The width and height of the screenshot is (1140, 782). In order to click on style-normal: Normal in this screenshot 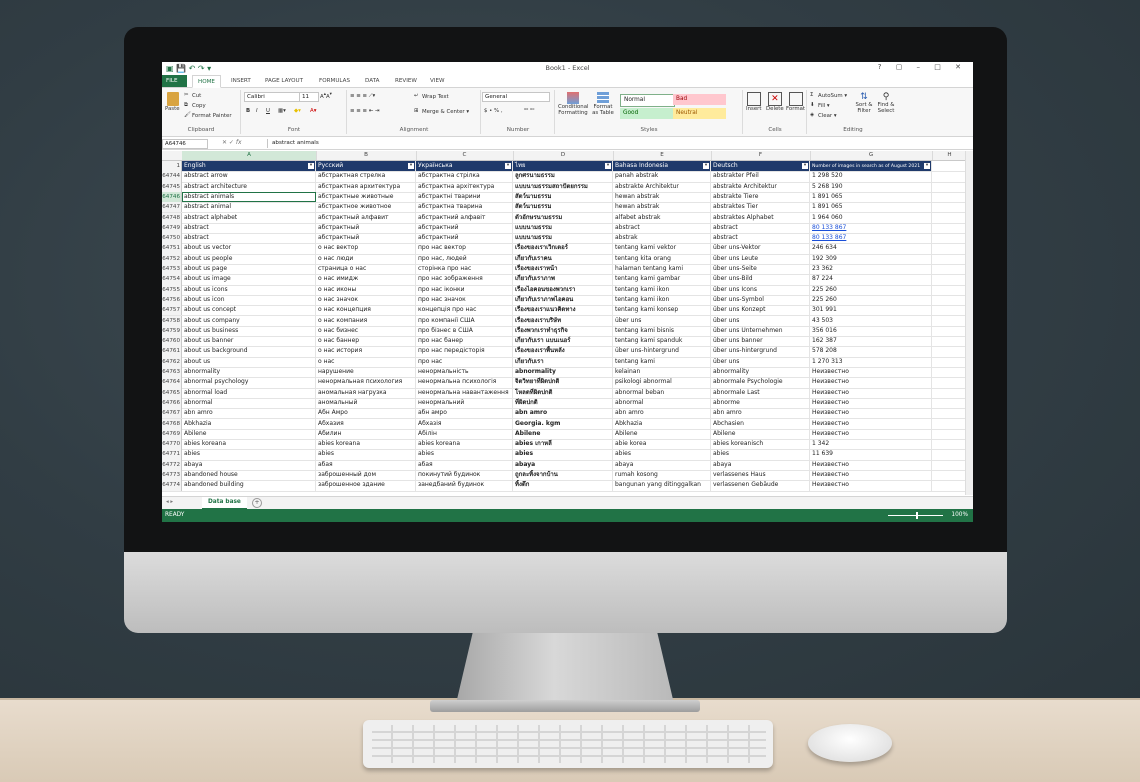, I will do `click(647, 100)`.